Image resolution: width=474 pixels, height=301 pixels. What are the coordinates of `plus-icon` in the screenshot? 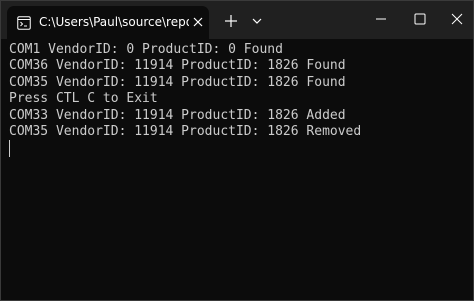 It's located at (231, 21).